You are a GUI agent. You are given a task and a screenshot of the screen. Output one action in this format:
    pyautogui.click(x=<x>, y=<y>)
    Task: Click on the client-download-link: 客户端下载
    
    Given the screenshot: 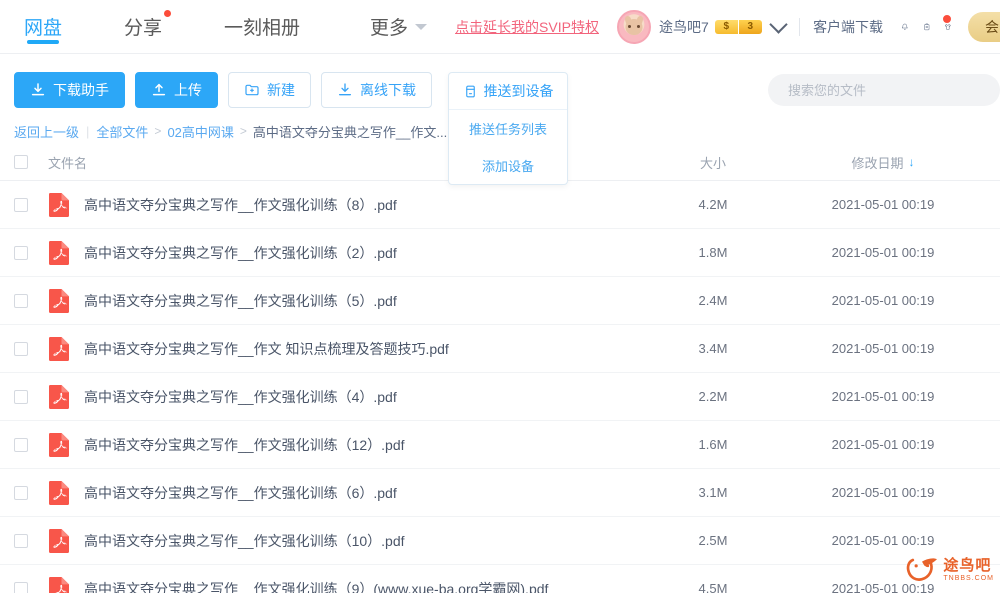 What is the action you would take?
    pyautogui.click(x=848, y=27)
    